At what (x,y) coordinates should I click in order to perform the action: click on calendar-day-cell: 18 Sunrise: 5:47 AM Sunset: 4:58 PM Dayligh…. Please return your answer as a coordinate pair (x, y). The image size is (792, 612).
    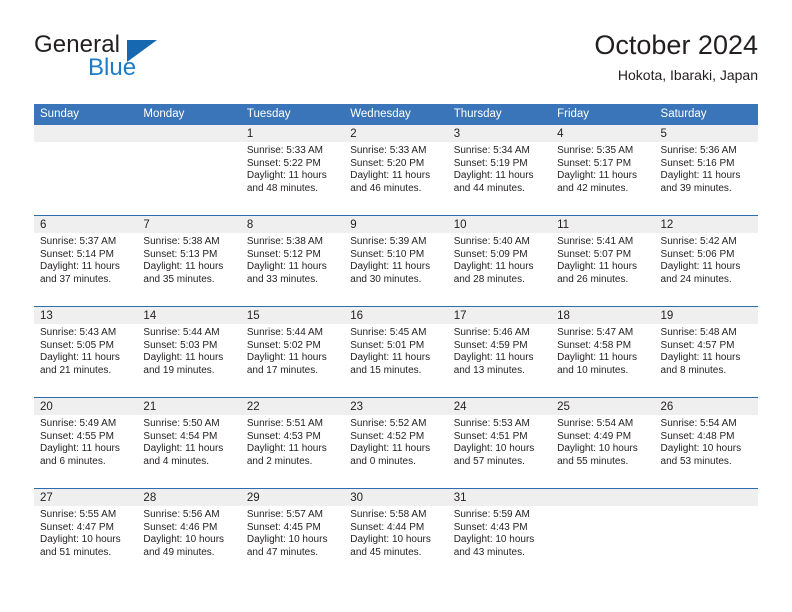
    Looking at the image, I should click on (603, 352).